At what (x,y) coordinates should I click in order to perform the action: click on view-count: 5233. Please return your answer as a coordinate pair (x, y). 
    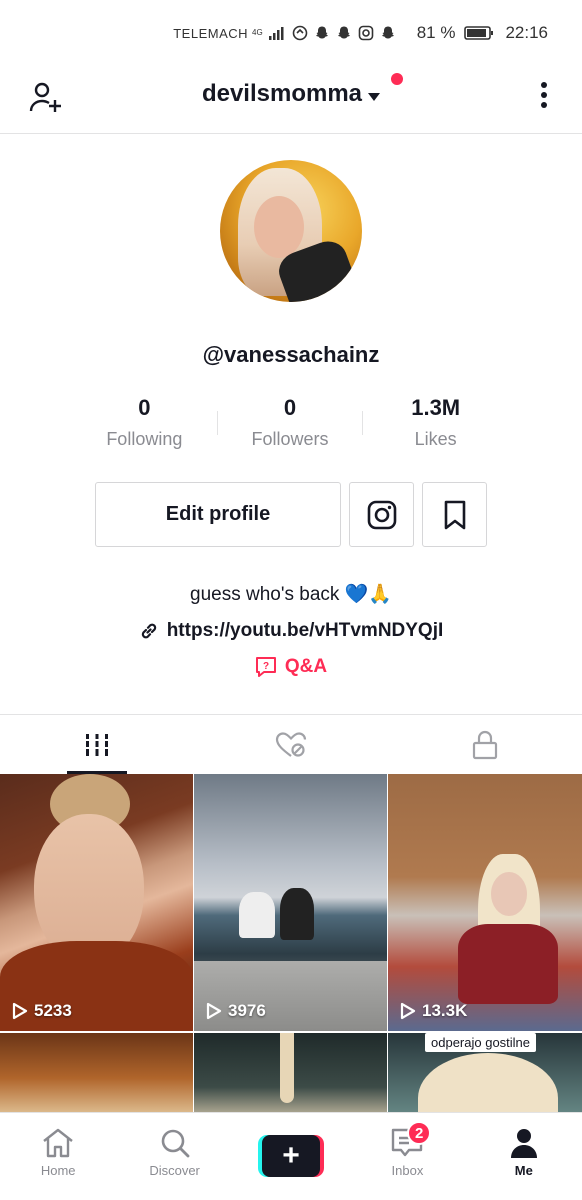
    Looking at the image, I should click on (42, 1011).